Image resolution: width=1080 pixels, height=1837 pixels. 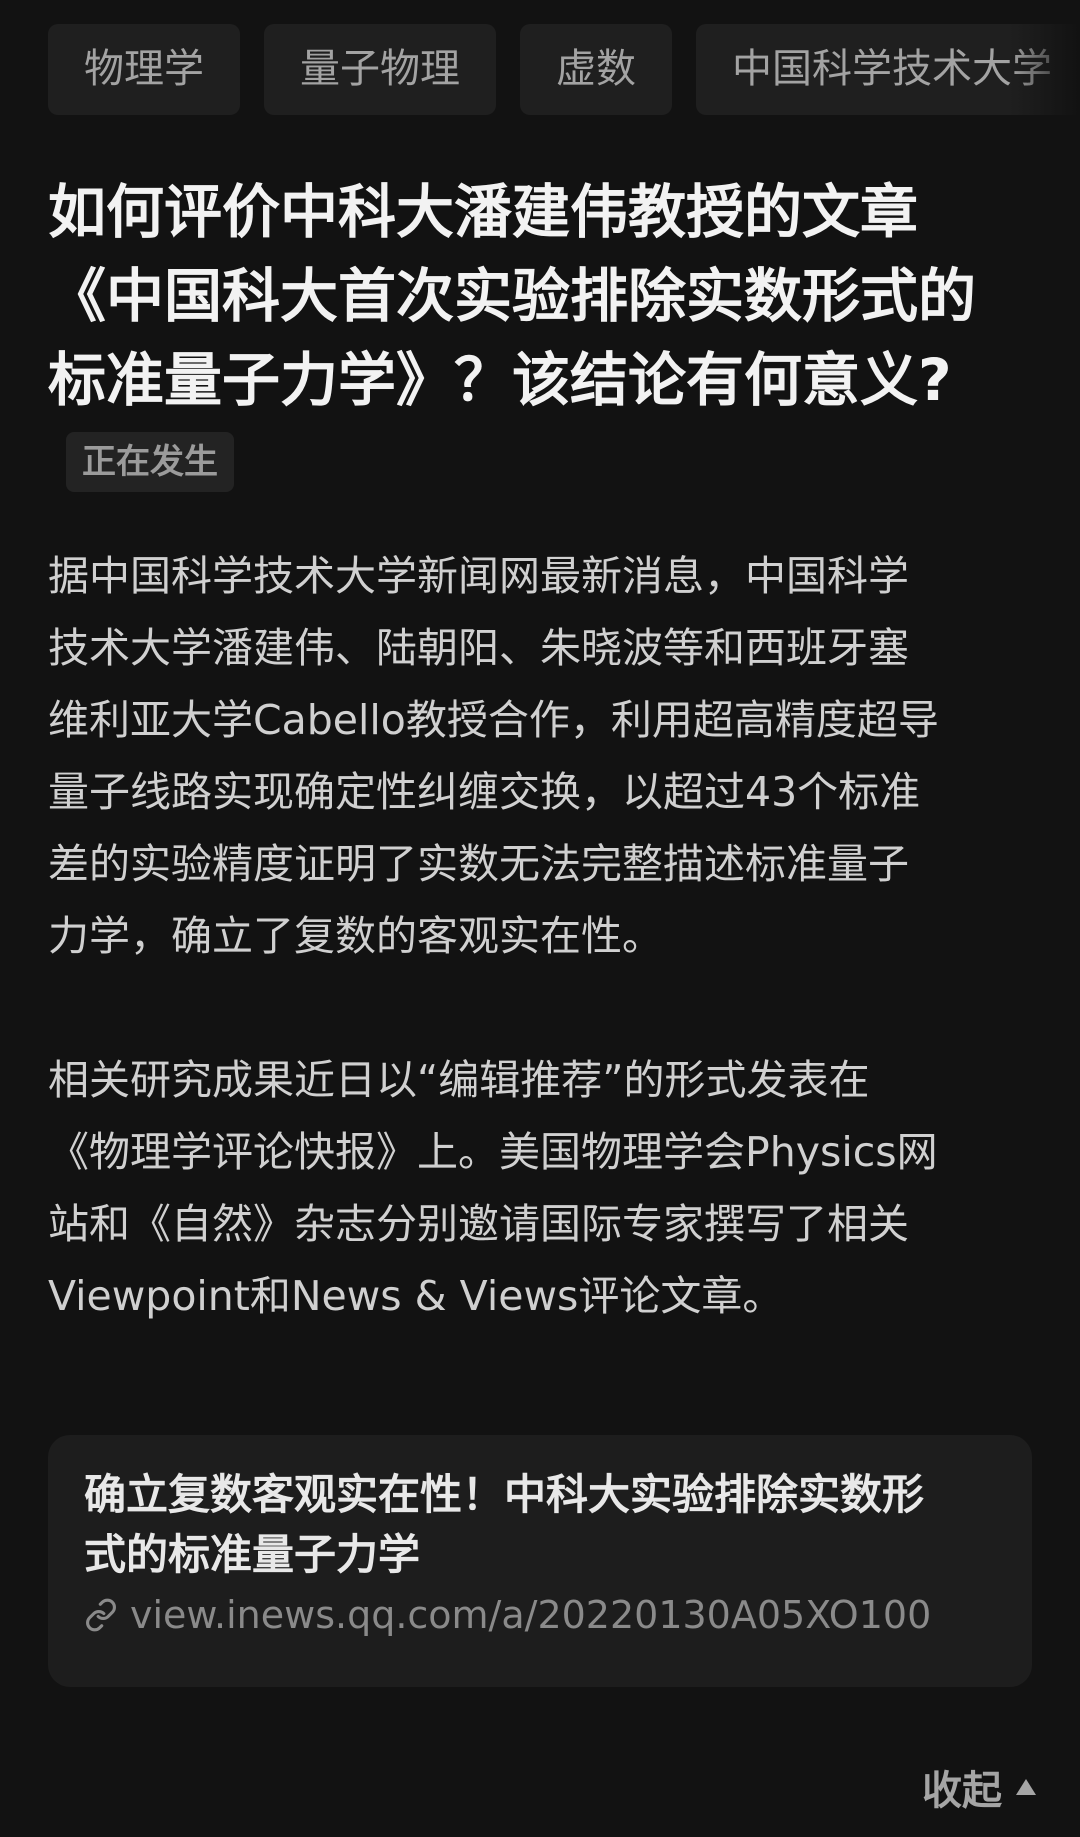 What do you see at coordinates (888, 69) in the screenshot?
I see `topic-tag: 中国科学技术大学` at bounding box center [888, 69].